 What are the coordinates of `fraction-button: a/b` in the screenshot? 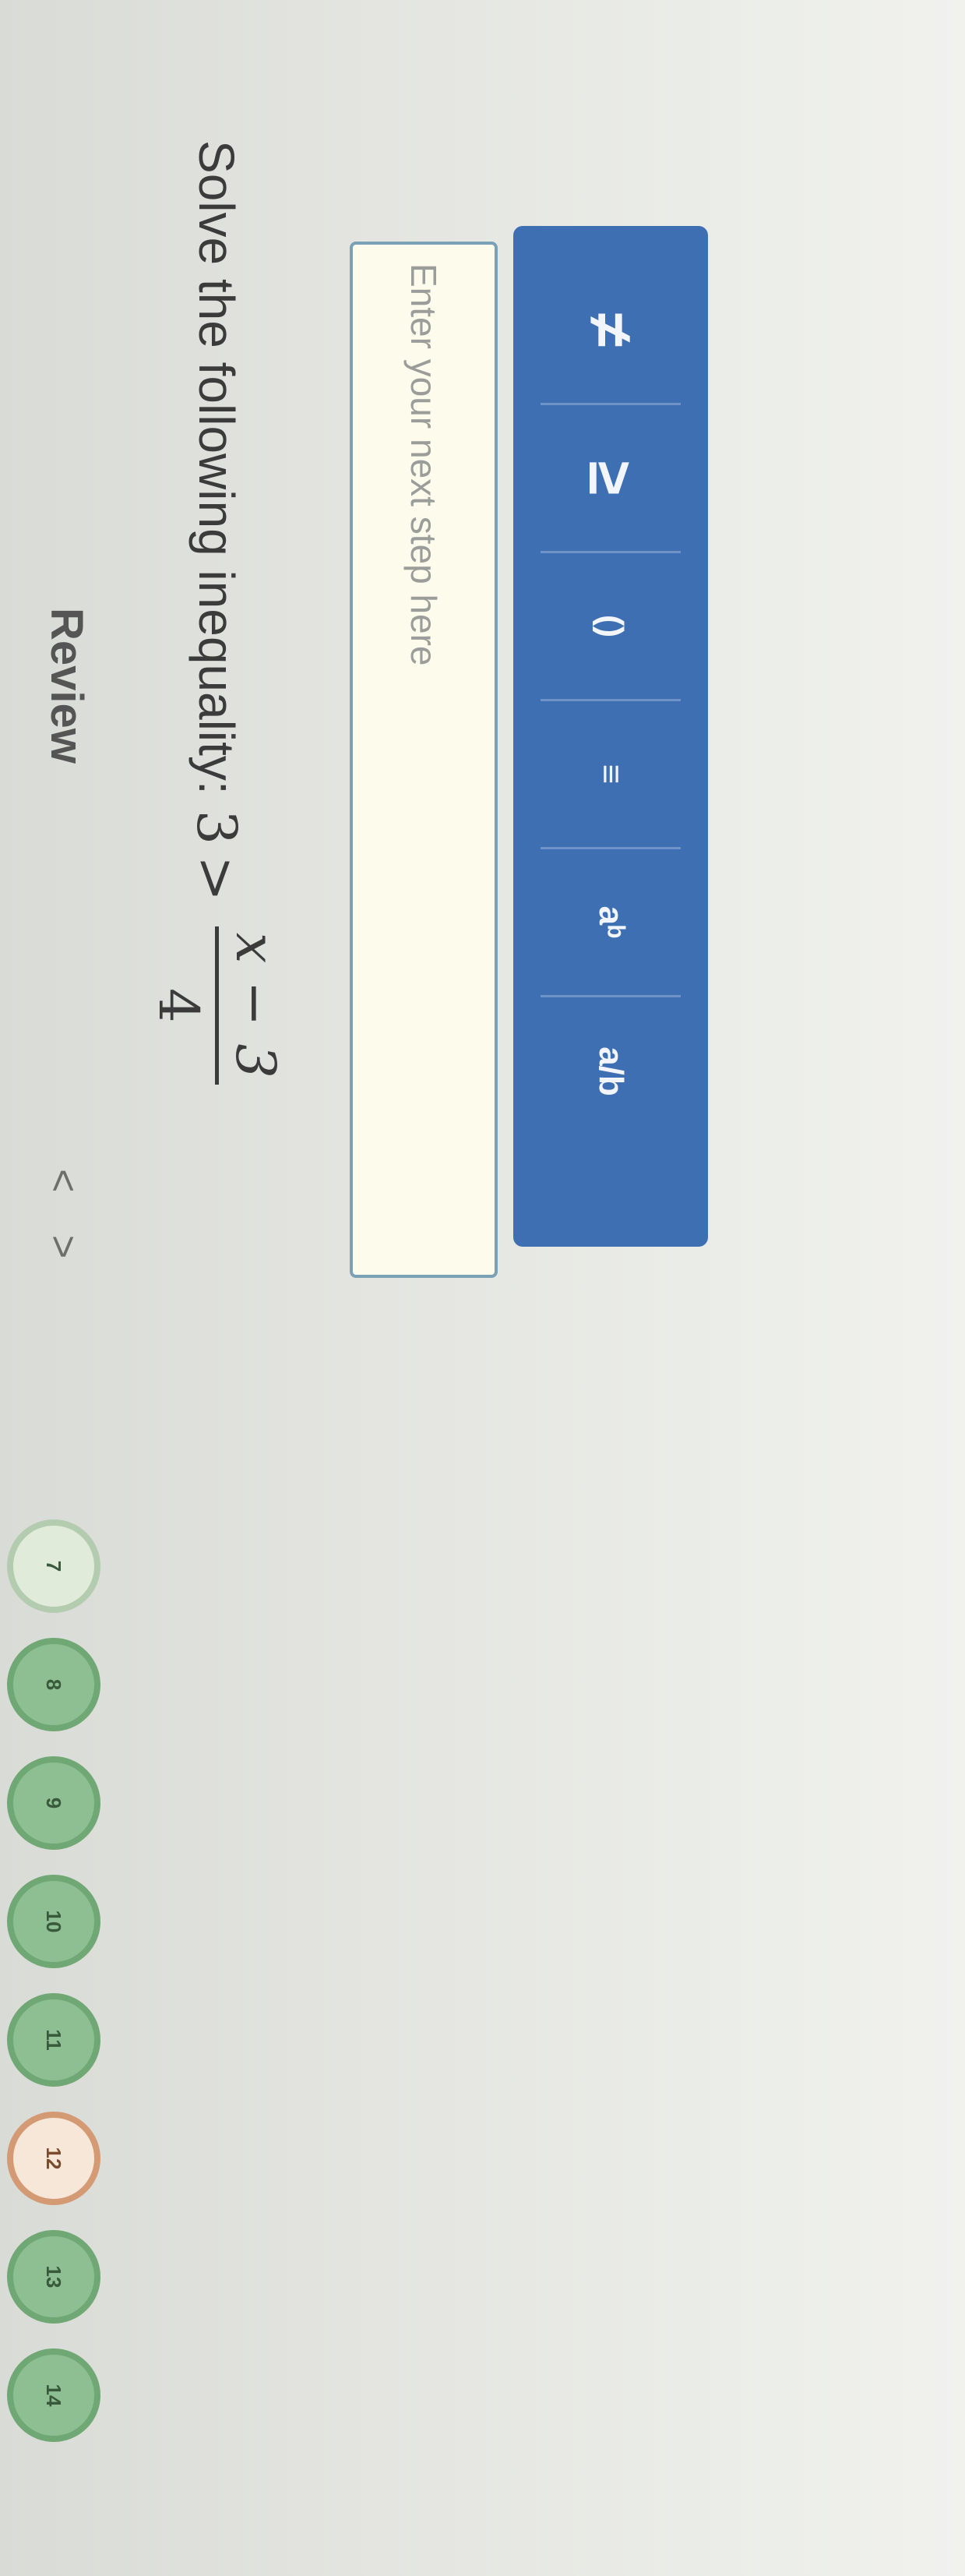 It's located at (611, 1071).